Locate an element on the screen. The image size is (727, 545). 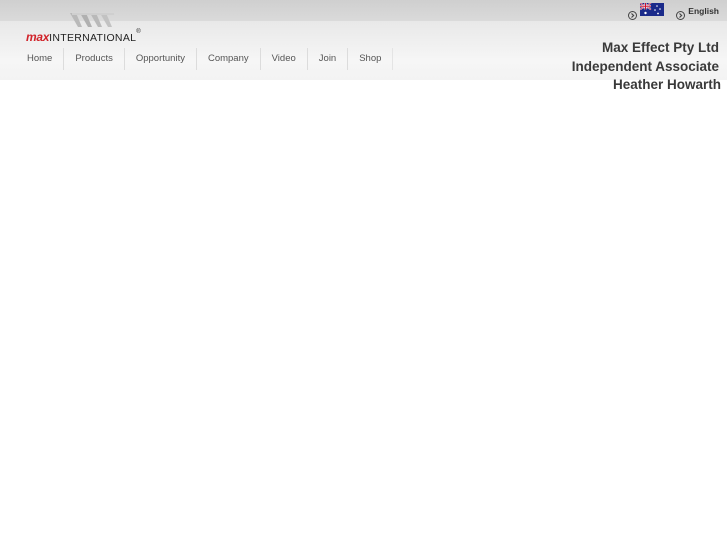
associate-company: Max Effect Pty Ltd is located at coordinates (660, 47).